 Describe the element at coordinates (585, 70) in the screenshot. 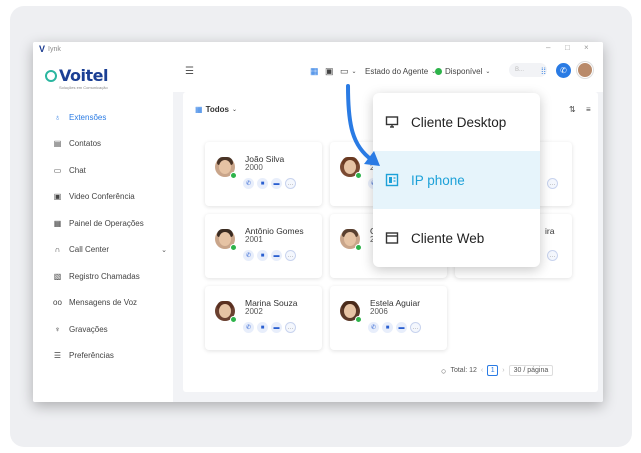

I see `user-avatar` at that location.